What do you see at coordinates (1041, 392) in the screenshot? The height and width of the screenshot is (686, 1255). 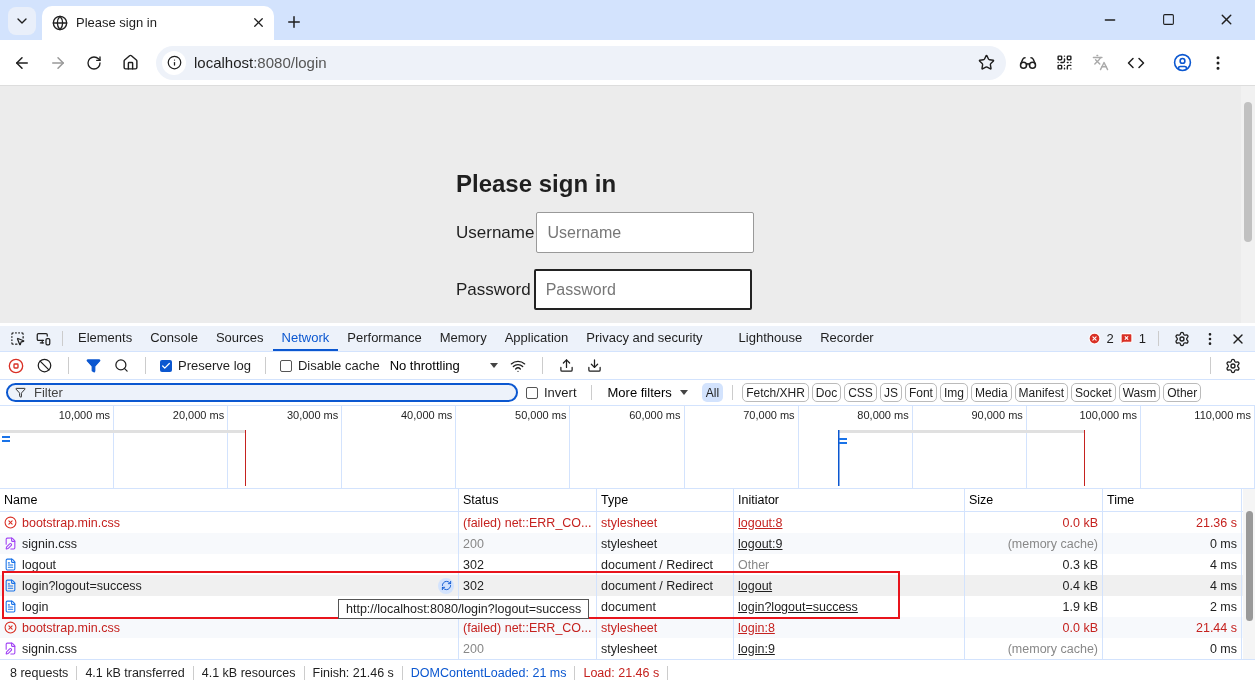 I see `type-filter-chip: Manifest` at bounding box center [1041, 392].